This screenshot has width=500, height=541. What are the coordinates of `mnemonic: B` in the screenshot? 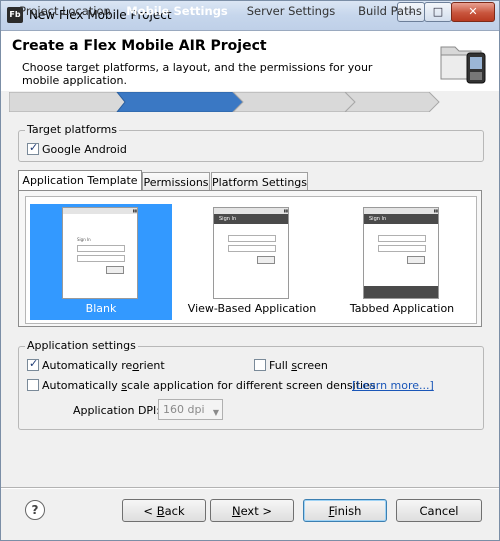 It's located at (160, 511).